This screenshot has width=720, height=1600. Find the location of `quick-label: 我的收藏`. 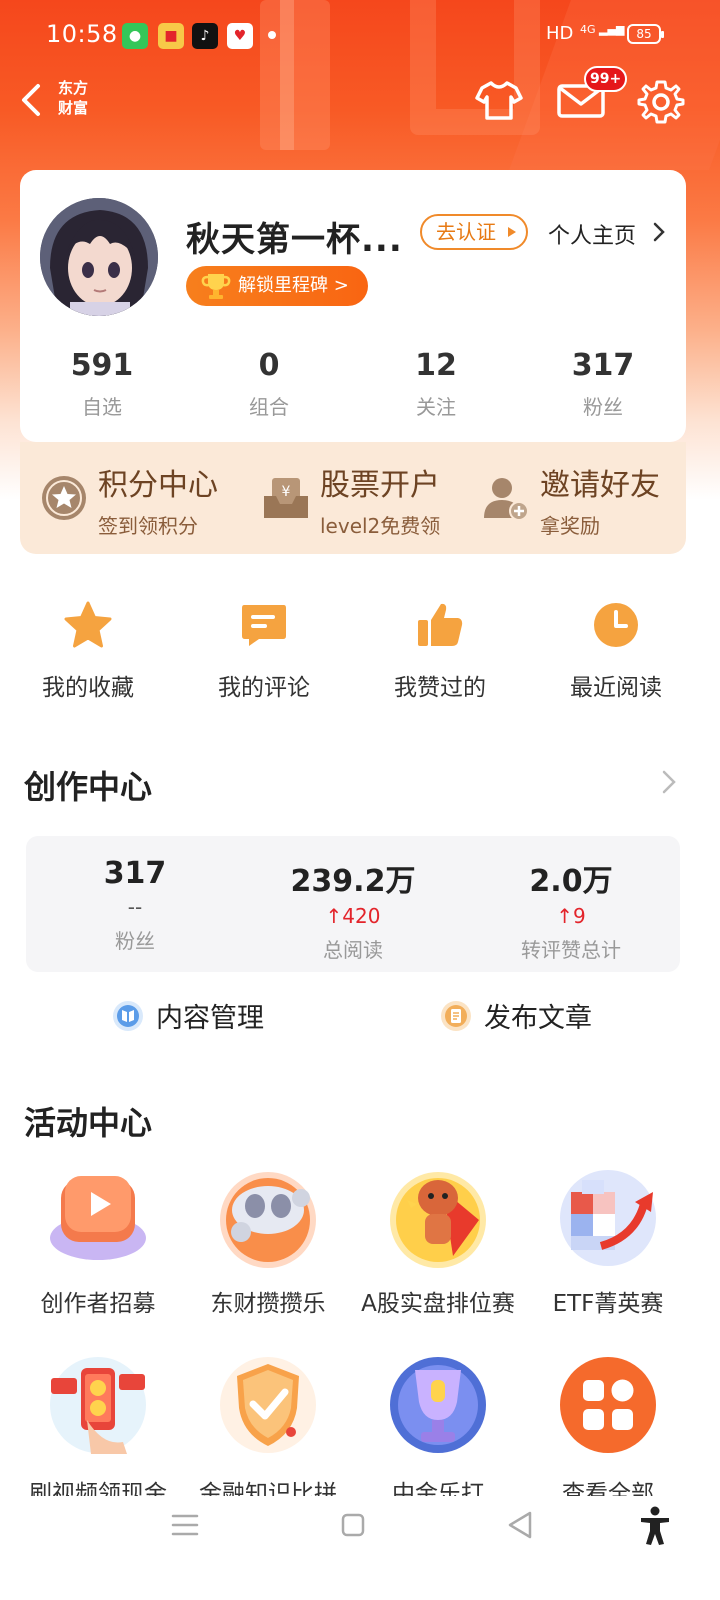

quick-label: 我的收藏 is located at coordinates (88, 688).